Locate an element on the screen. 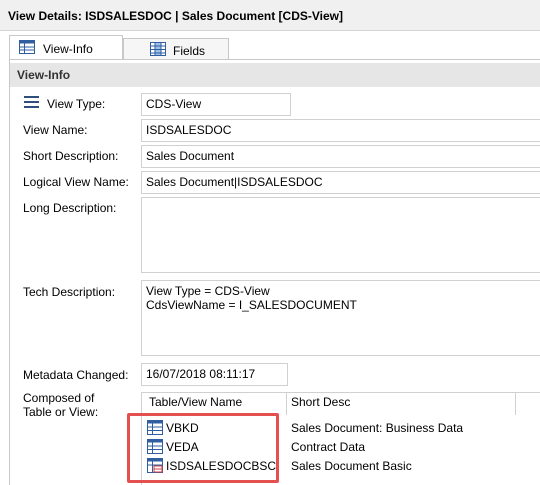 The width and height of the screenshot is (540, 485). composed-of-label: Composed of Table or View: is located at coordinates (61, 405).